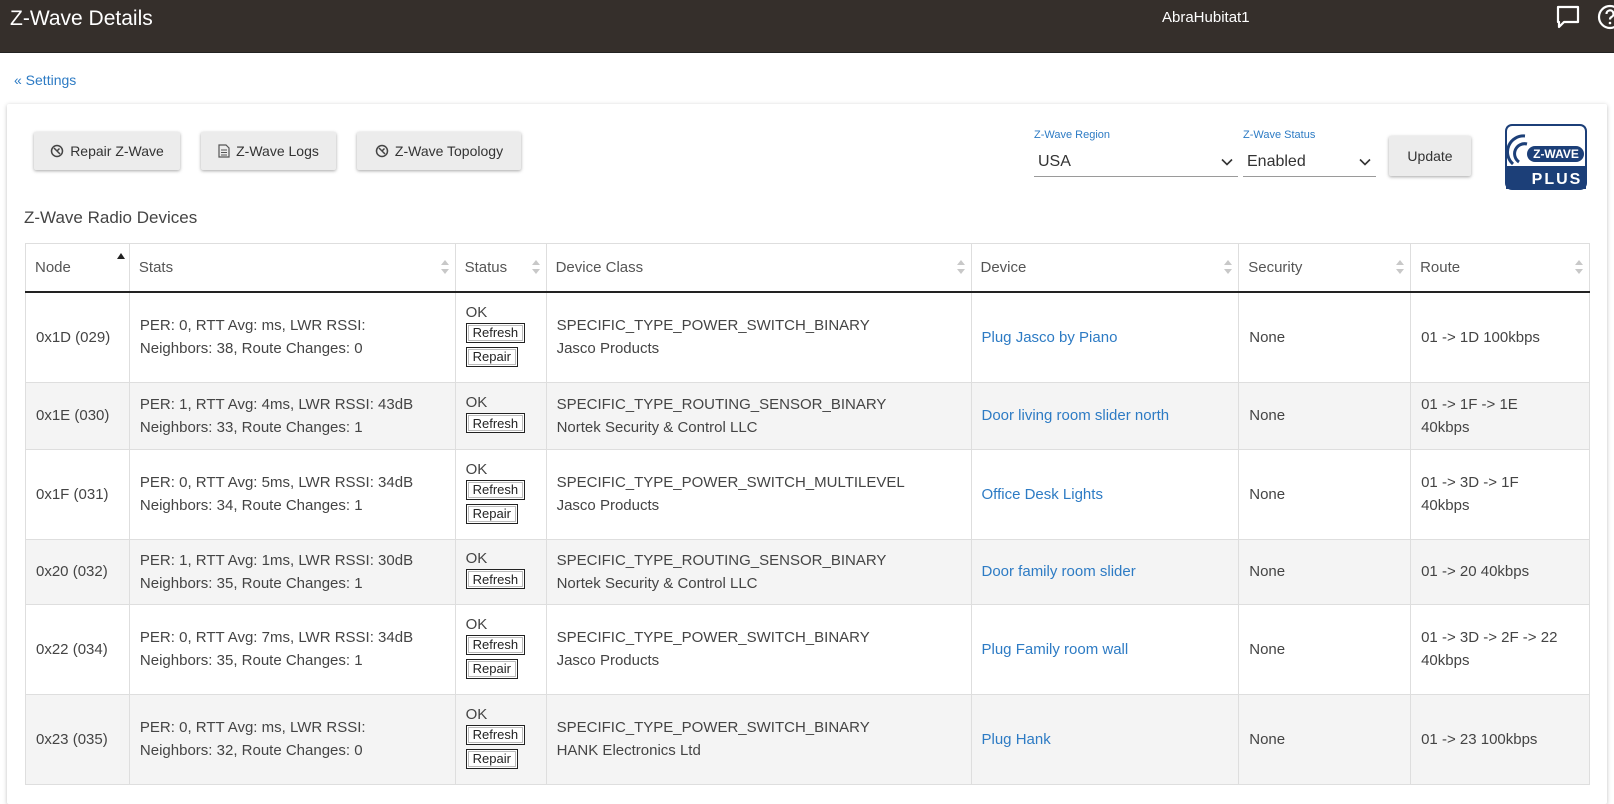 The image size is (1614, 804). I want to click on column-header-security: Security, so click(1325, 268).